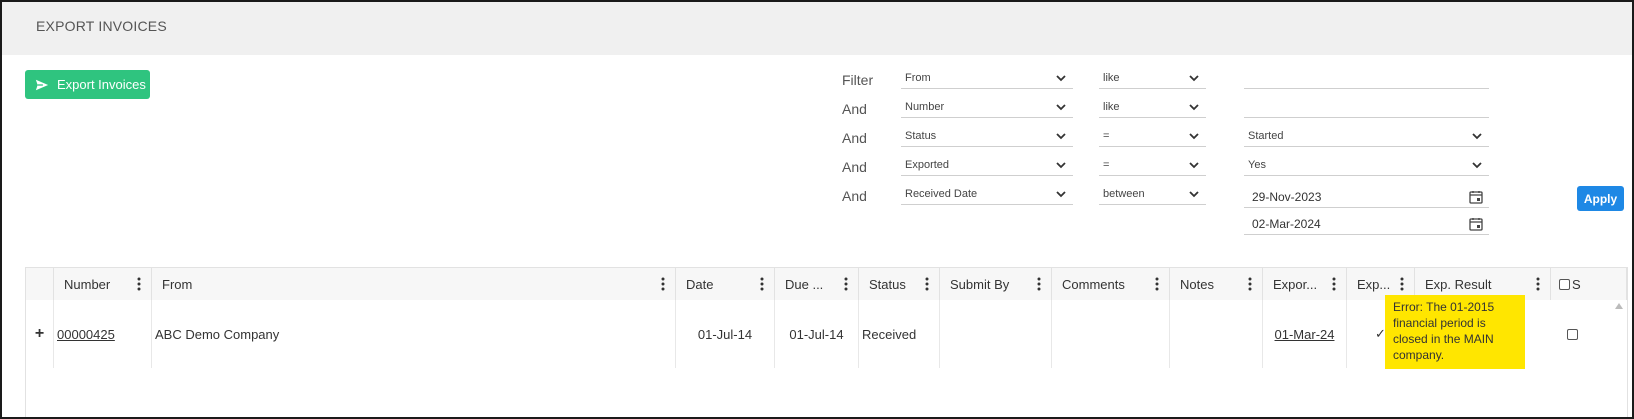 The image size is (1634, 419). Describe the element at coordinates (1619, 306) in the screenshot. I see `scroll-up-icon` at that location.